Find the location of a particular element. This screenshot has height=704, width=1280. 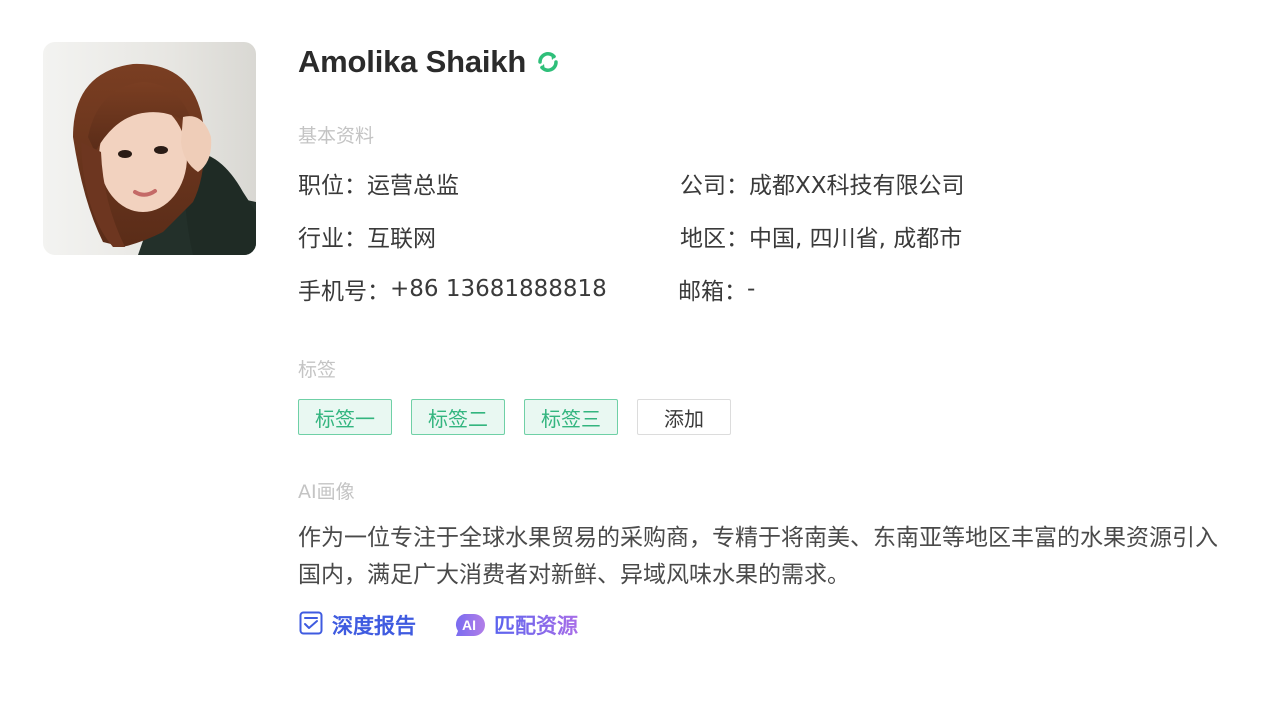

region-label: 地区： is located at coordinates (714, 239).